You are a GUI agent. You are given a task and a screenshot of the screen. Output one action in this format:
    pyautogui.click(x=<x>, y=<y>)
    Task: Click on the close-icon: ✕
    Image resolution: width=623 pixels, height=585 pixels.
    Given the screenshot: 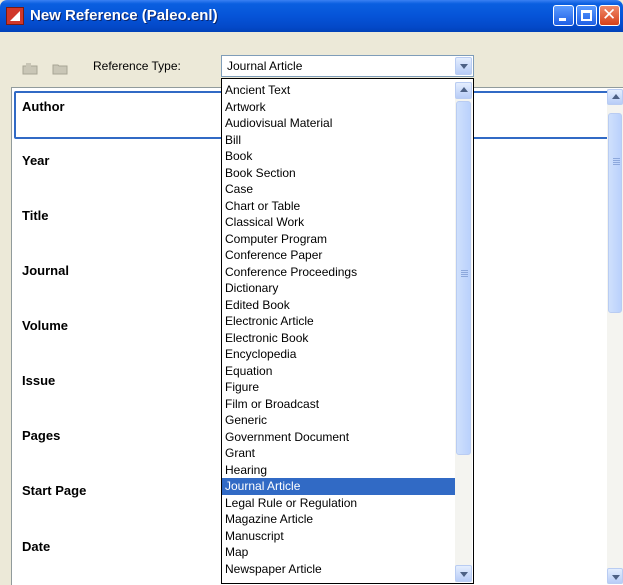 What is the action you would take?
    pyautogui.click(x=609, y=15)
    